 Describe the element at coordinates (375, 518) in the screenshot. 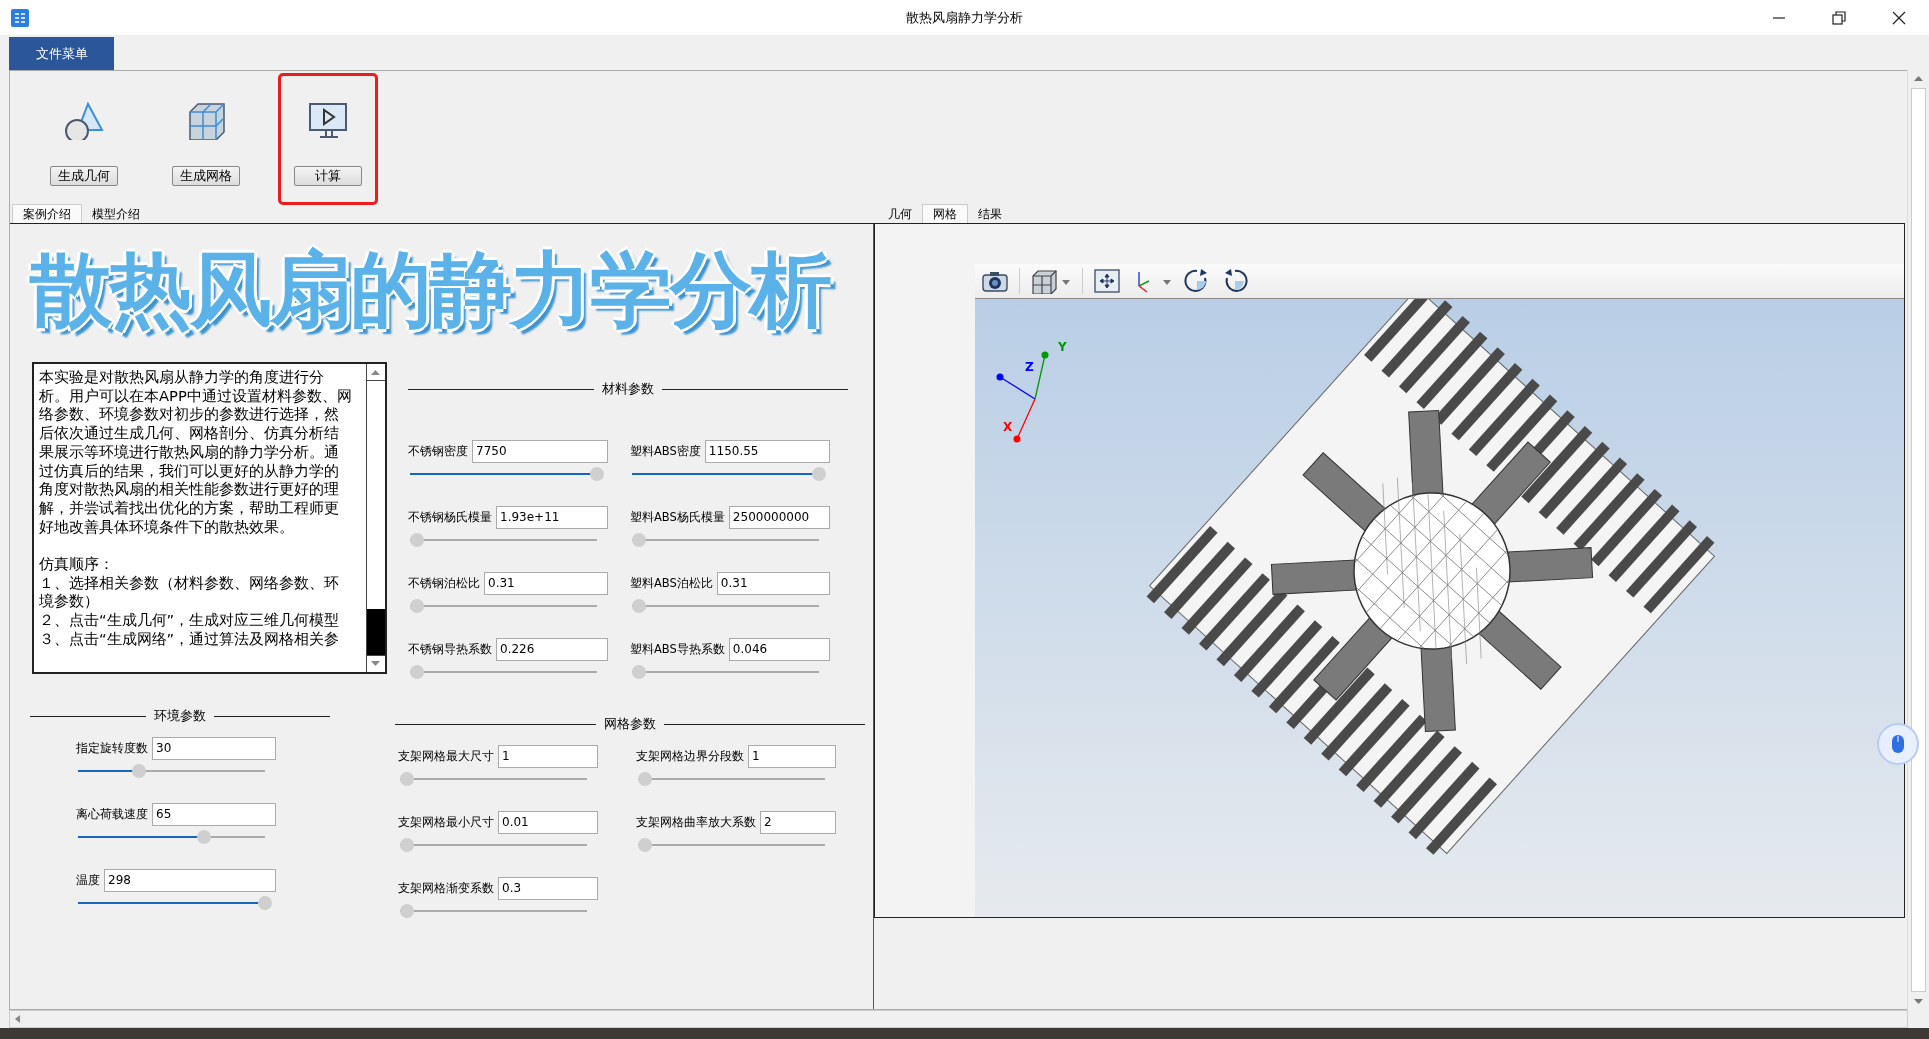

I see `scrollbar` at that location.